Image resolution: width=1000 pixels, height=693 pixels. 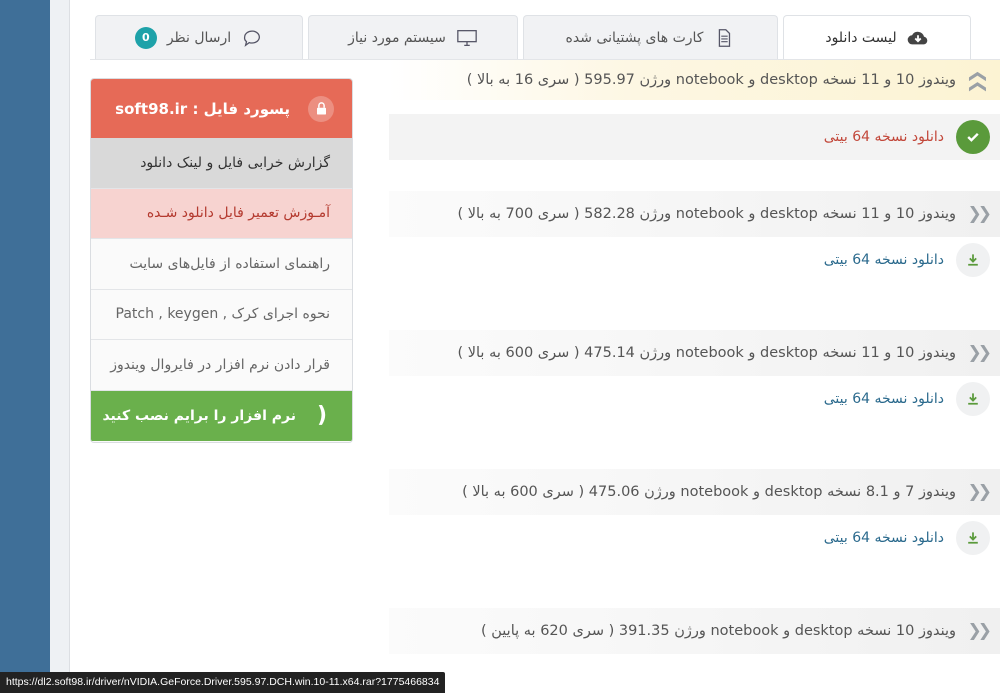 What do you see at coordinates (634, 37) in the screenshot?
I see `tab-supported-cards-label: کارت های پشتیانی شده` at bounding box center [634, 37].